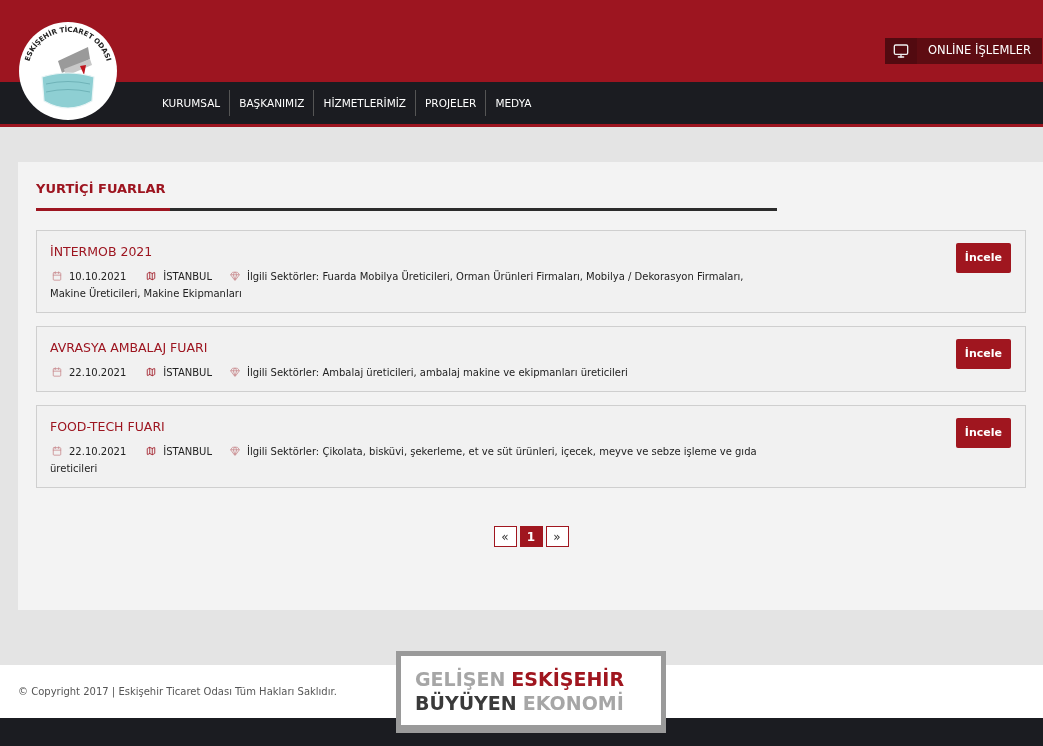 Image resolution: width=1043 pixels, height=746 pixels. What do you see at coordinates (460, 678) in the screenshot?
I see `slogan-word: GELİŞEN` at bounding box center [460, 678].